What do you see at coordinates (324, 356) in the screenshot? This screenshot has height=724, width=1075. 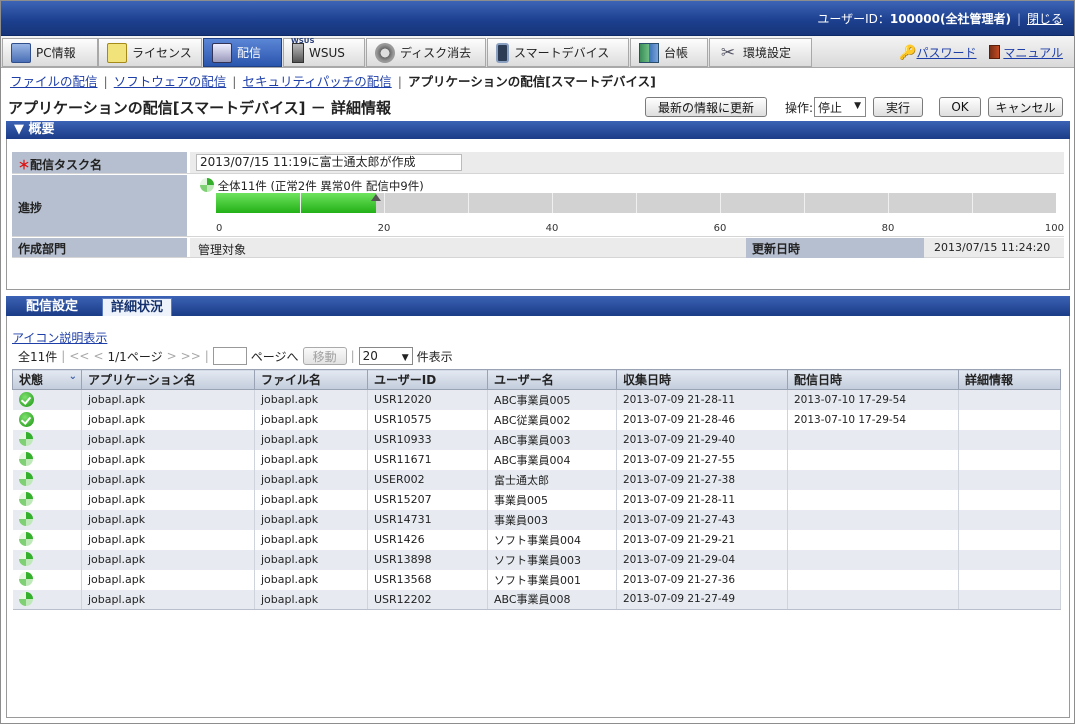 I see `move-button: 移動` at bounding box center [324, 356].